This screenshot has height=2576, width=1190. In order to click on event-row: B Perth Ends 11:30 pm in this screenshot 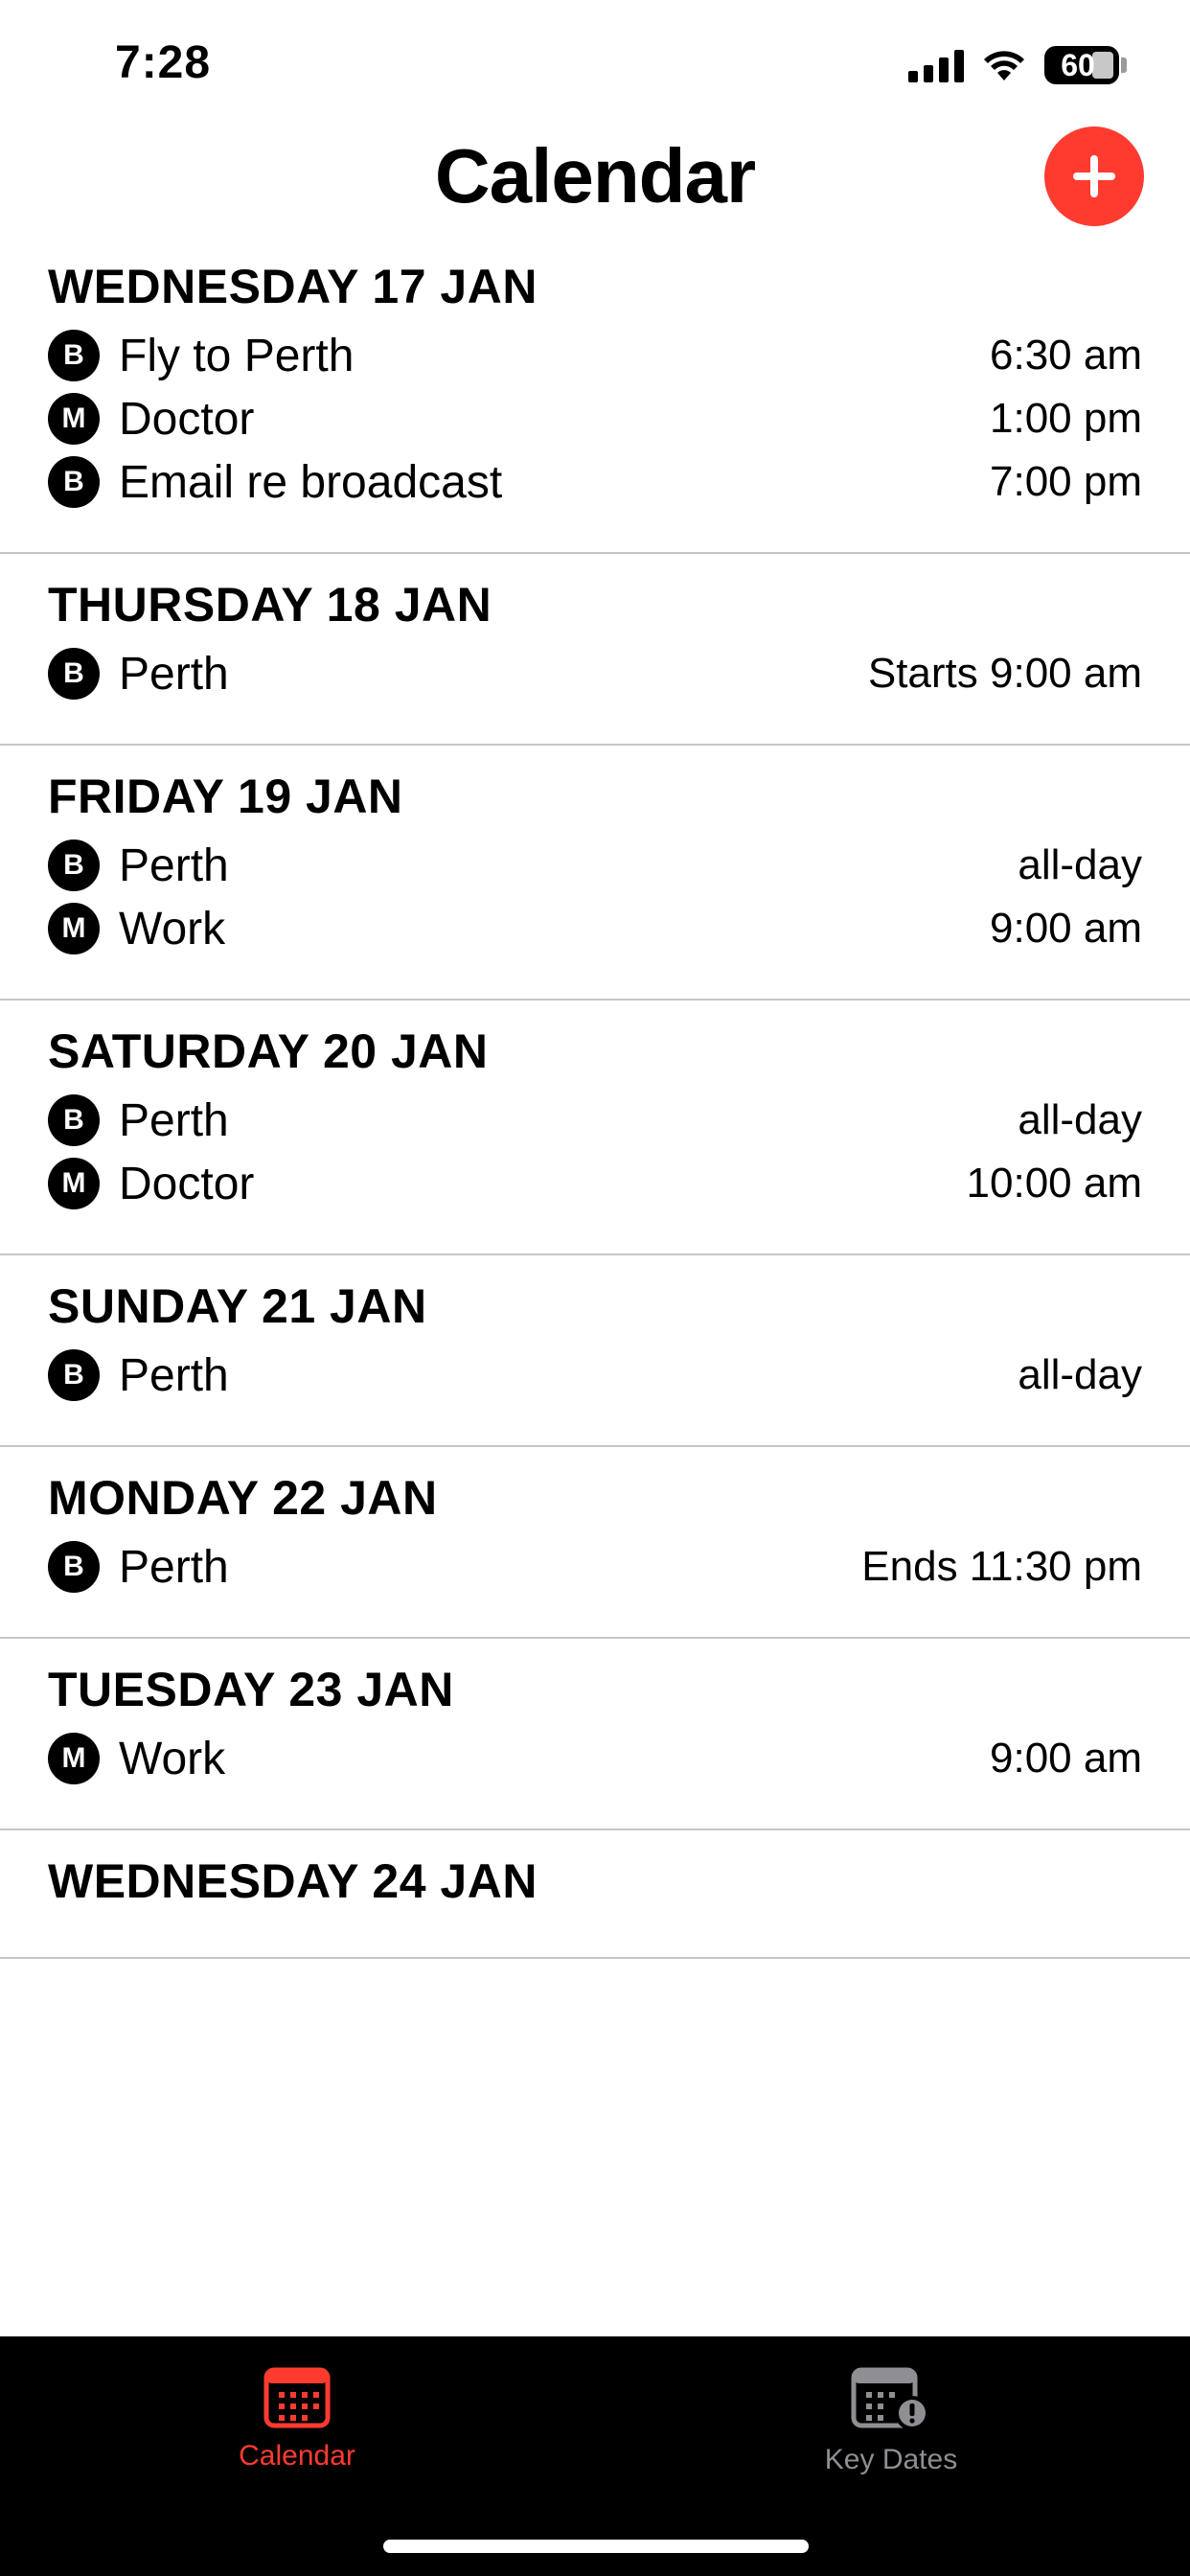, I will do `click(595, 1566)`.